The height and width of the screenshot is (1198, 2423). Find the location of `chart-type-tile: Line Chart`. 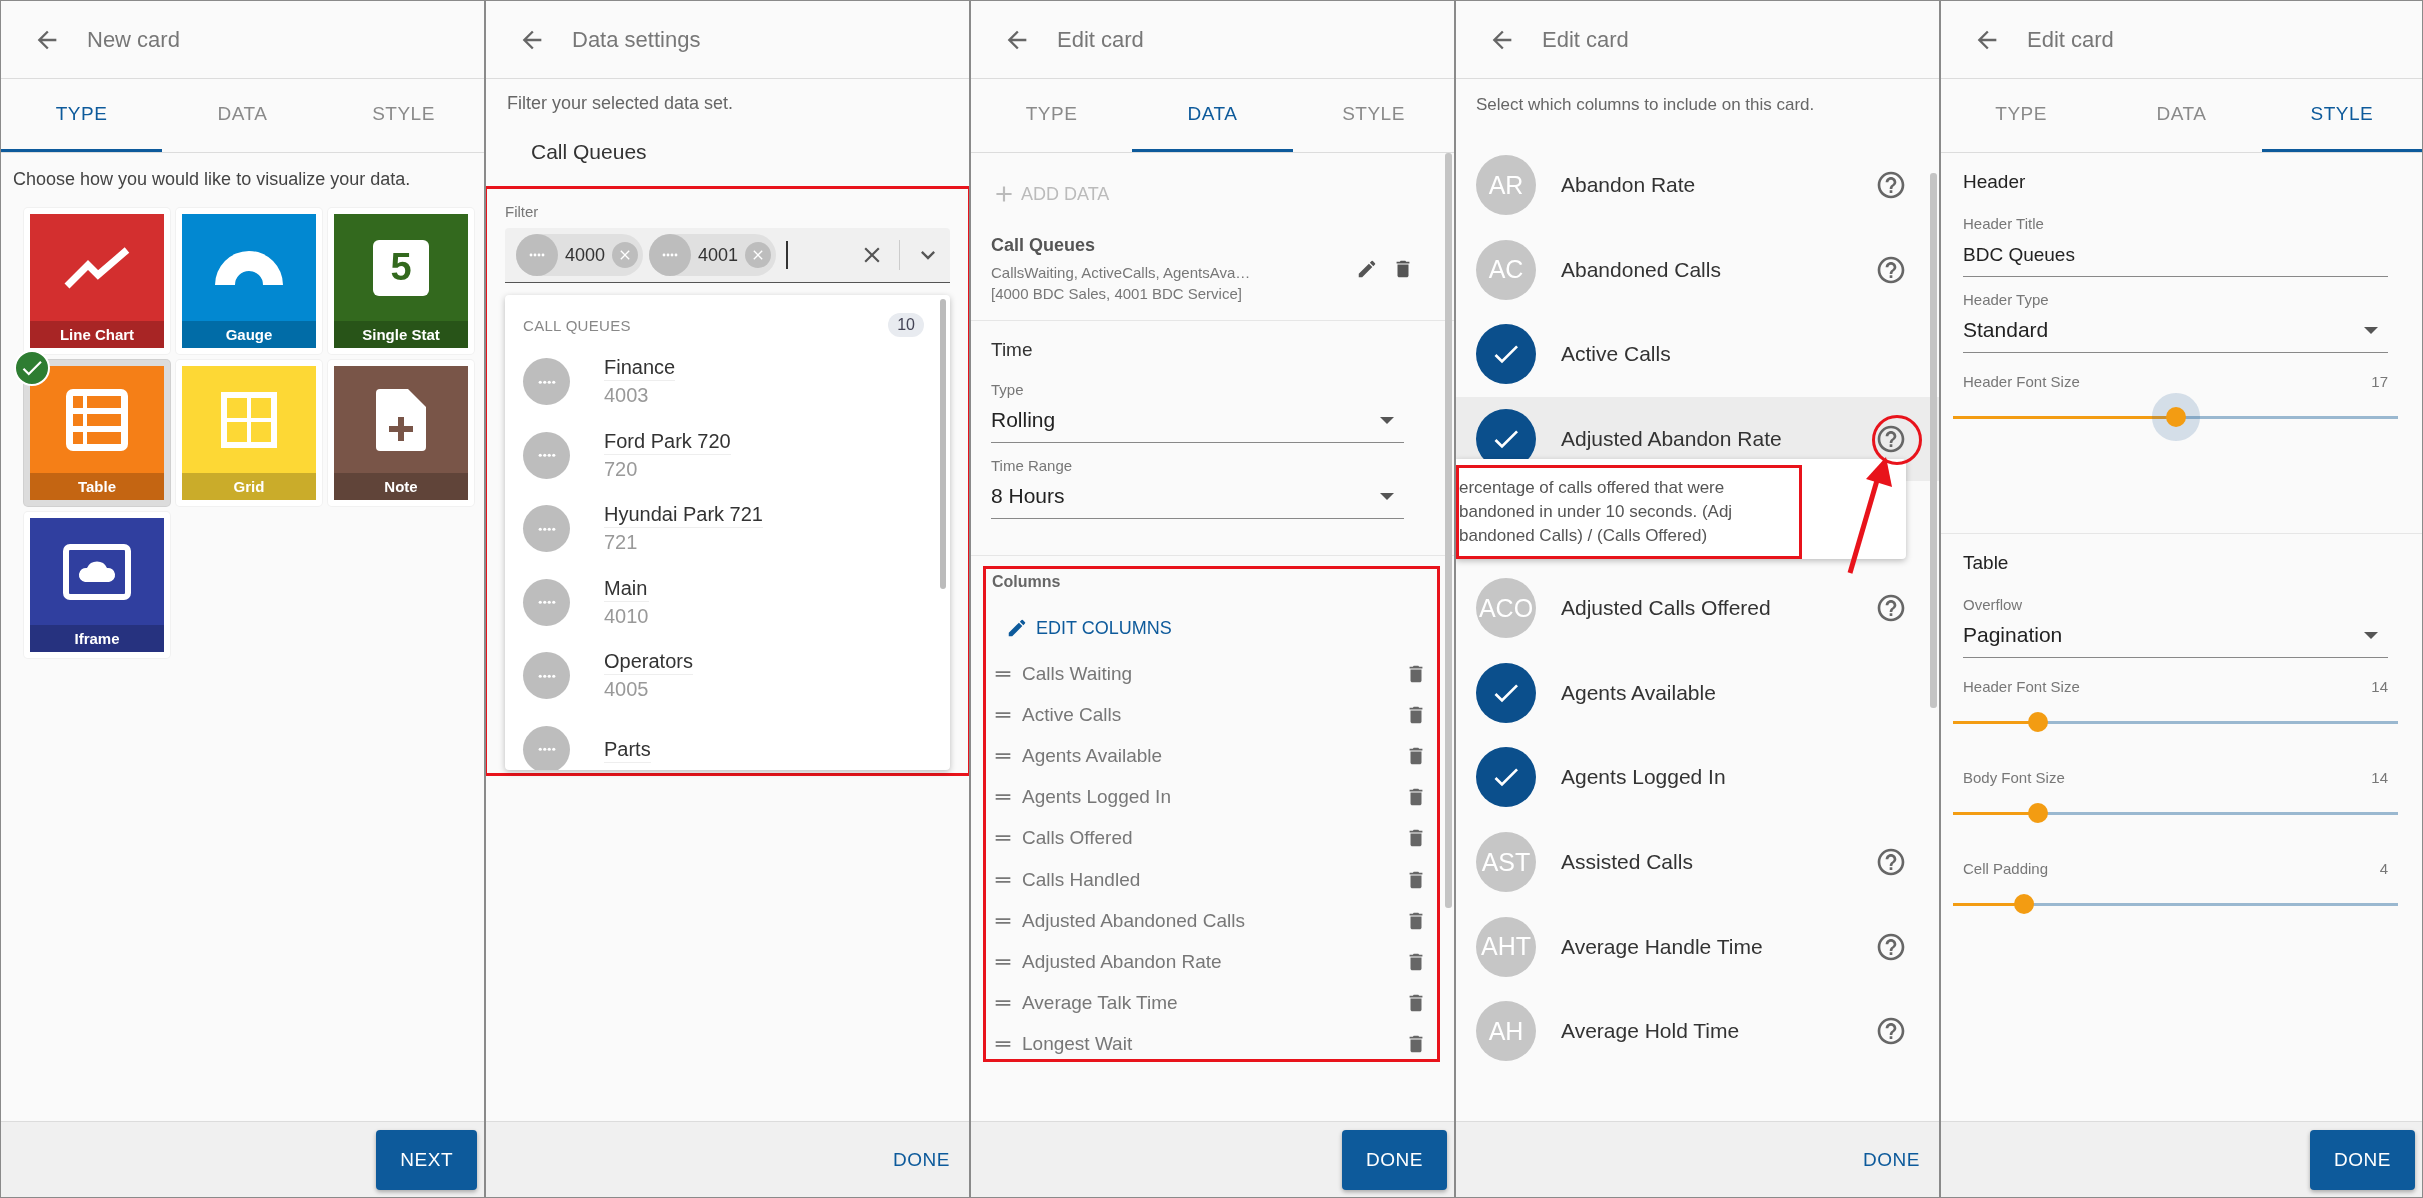

chart-type-tile: Line Chart is located at coordinates (97, 281).